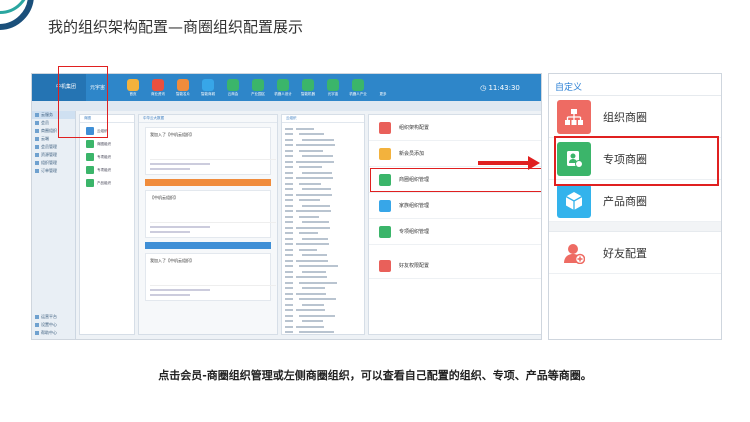  What do you see at coordinates (455, 180) in the screenshot?
I see `menu-item: 商圈组织管理›` at bounding box center [455, 180].